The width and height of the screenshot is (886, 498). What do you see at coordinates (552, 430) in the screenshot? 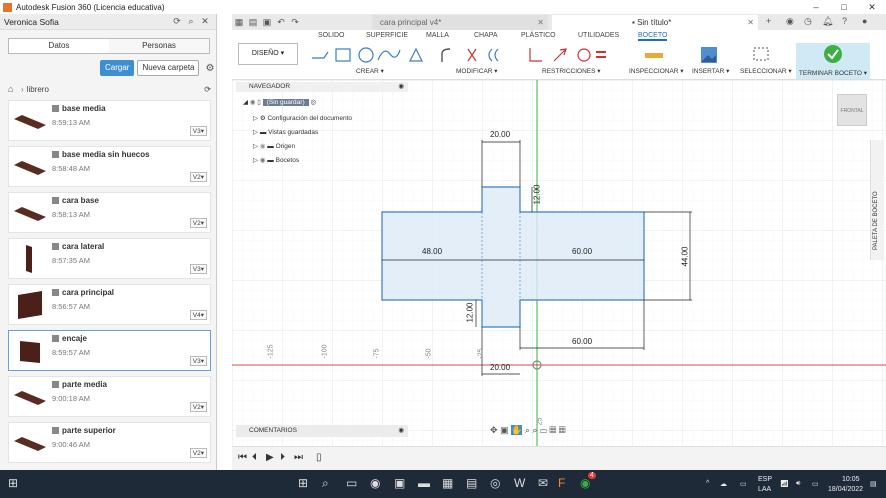
I see `grid-settings-icon: ▦` at bounding box center [552, 430].